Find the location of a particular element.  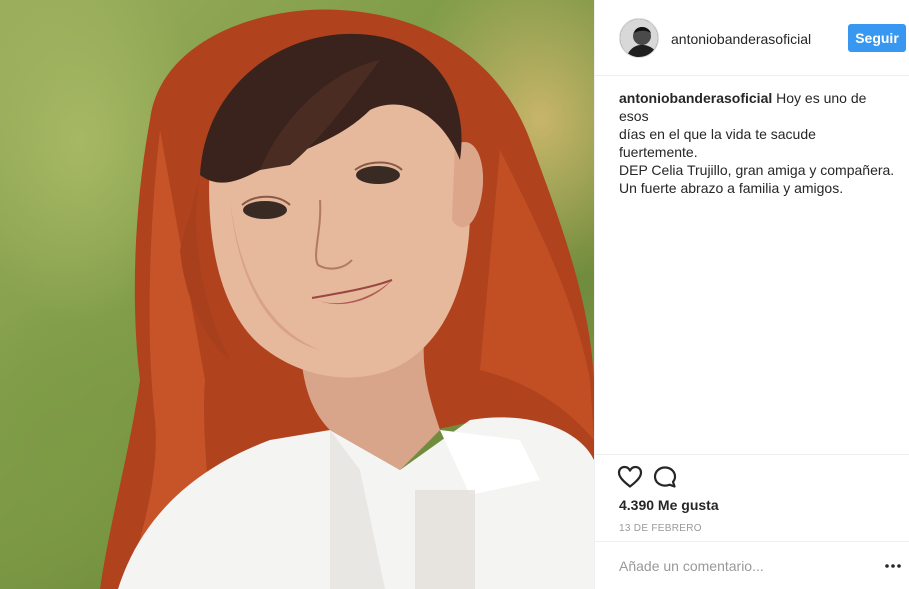

more-options-icon is located at coordinates (893, 566).